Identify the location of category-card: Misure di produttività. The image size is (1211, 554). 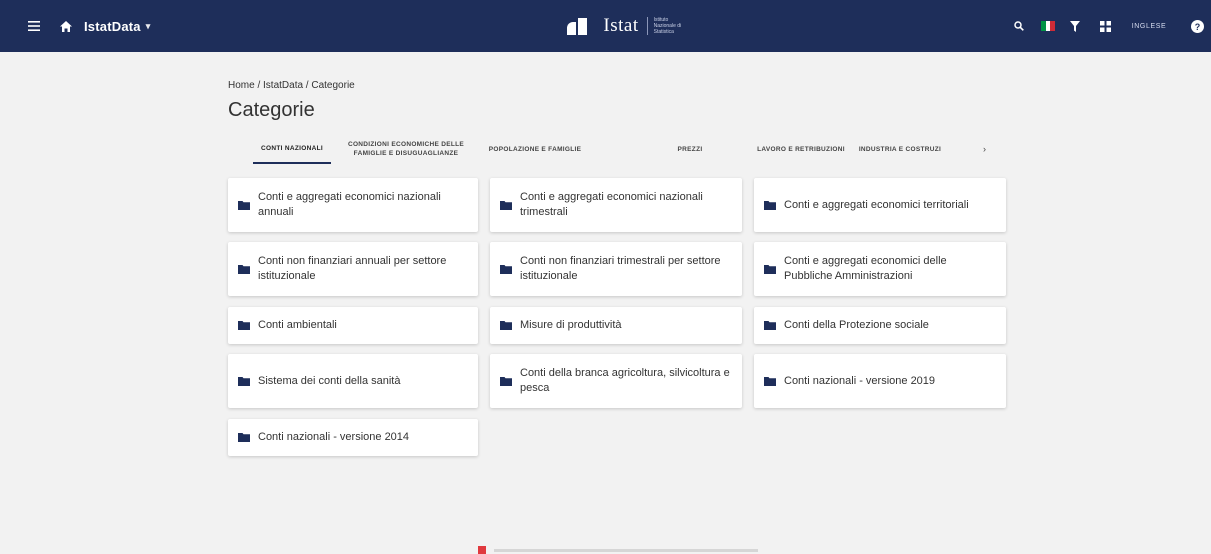
(616, 325).